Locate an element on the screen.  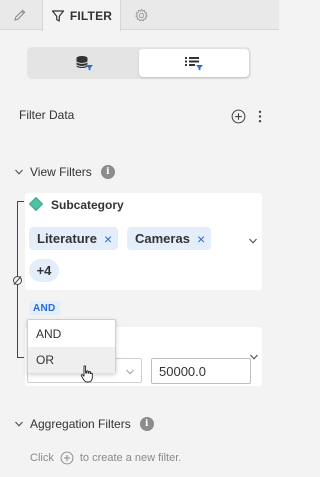
aggregation-empty-hint: Click to create a new filter. is located at coordinates (105, 458).